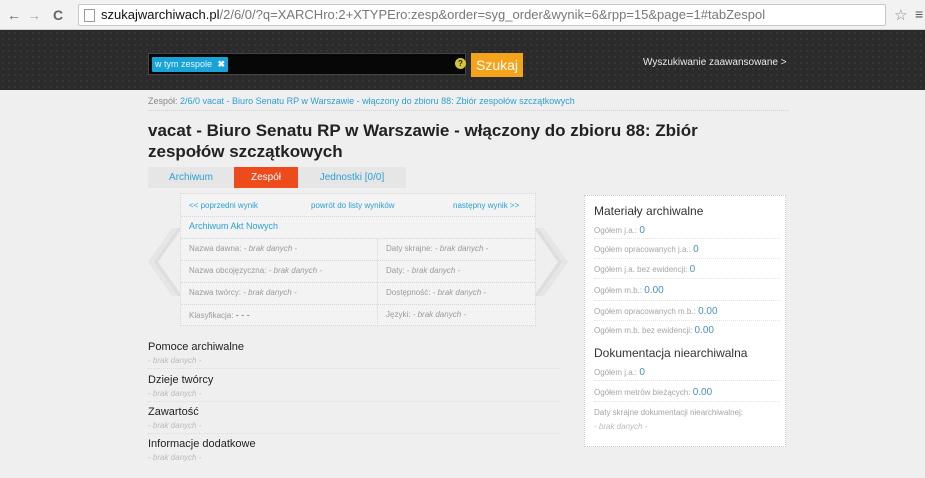 The height and width of the screenshot is (478, 925). What do you see at coordinates (653, 392) in the screenshot?
I see `stat-niearch-metrow: Ogółem metrów bieżących: 0.00` at bounding box center [653, 392].